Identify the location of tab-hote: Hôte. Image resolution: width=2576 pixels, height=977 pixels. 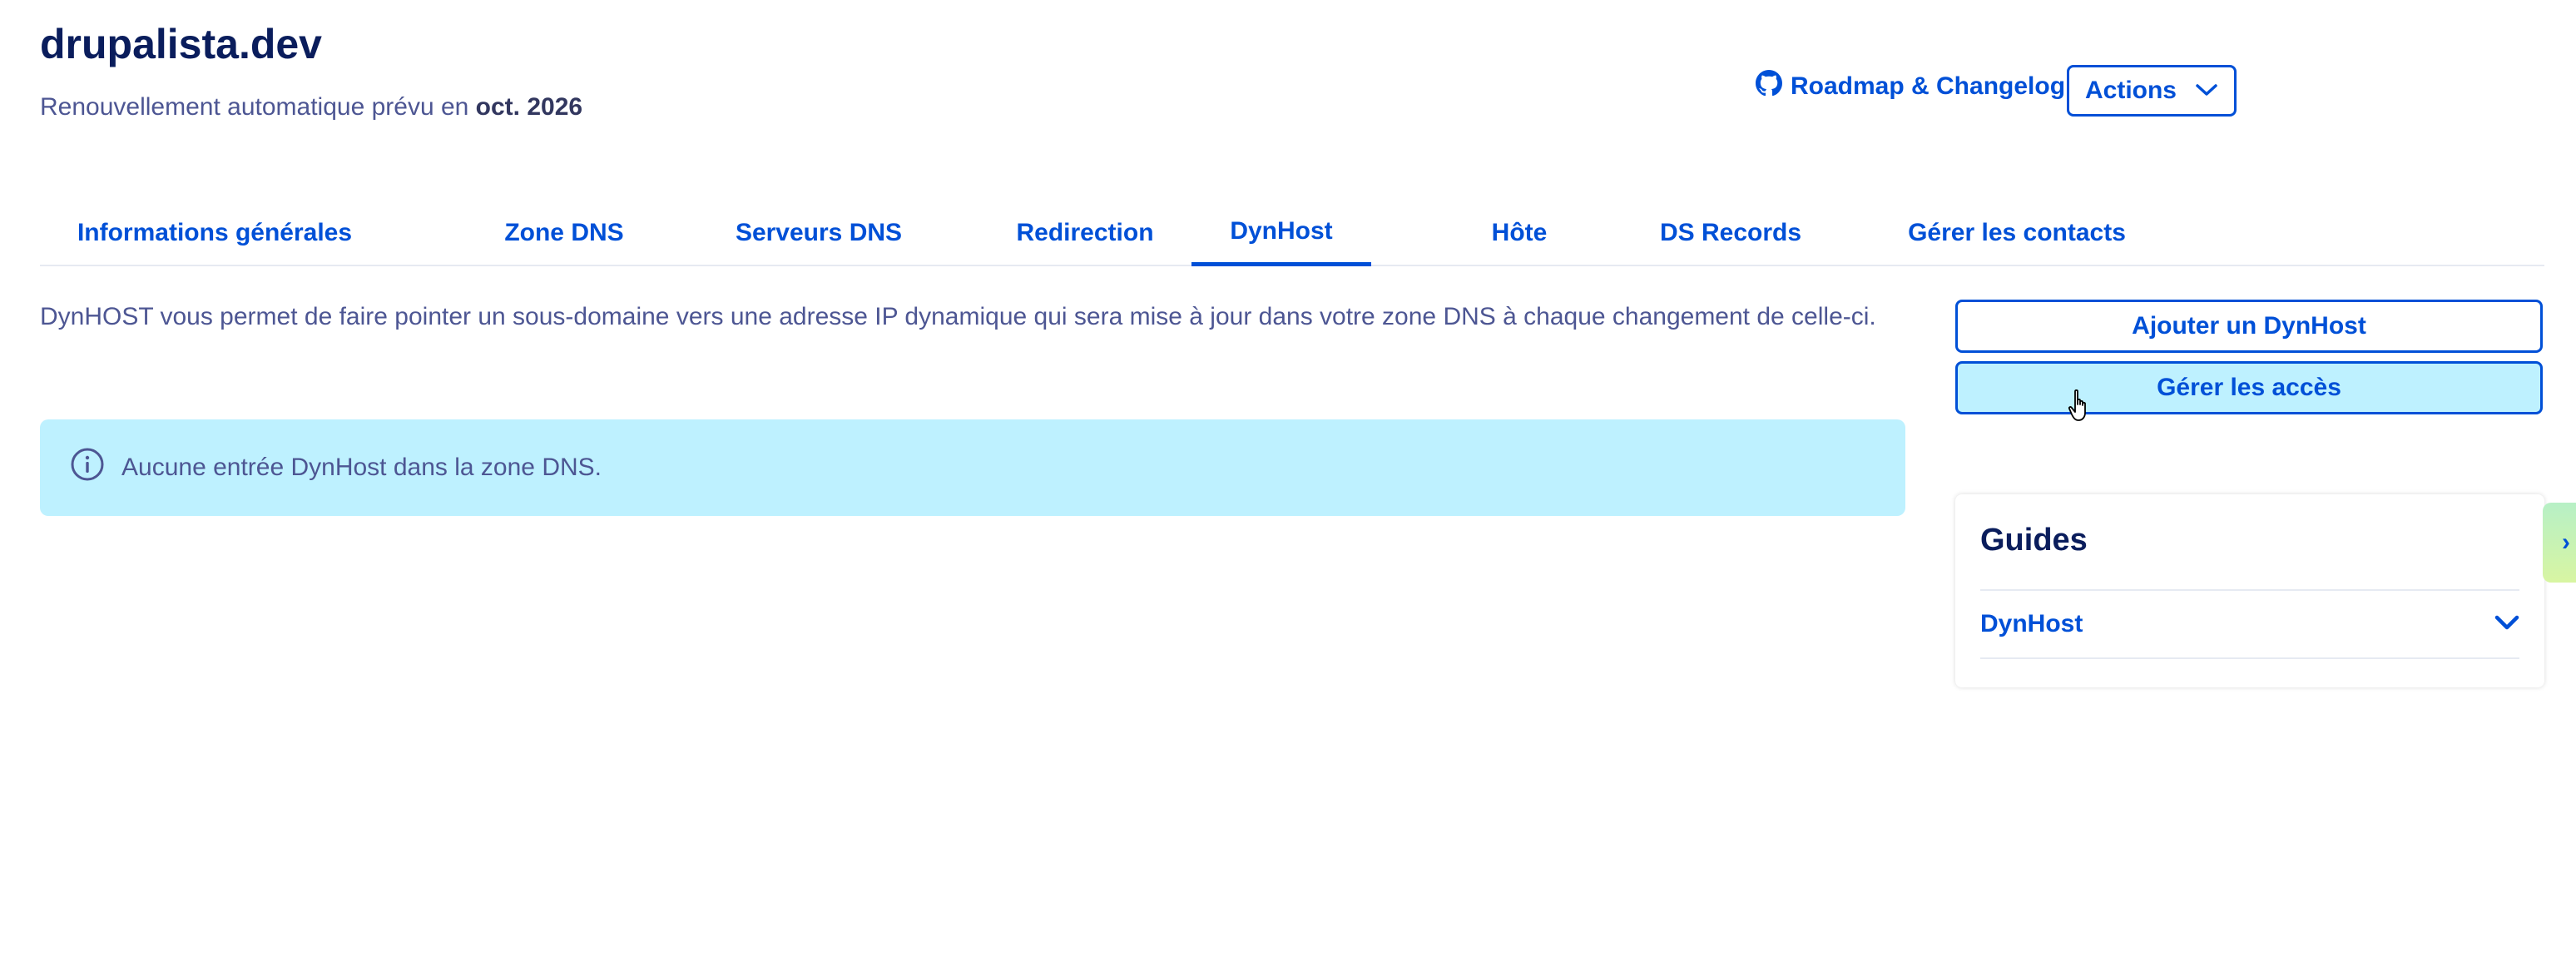
(1519, 233).